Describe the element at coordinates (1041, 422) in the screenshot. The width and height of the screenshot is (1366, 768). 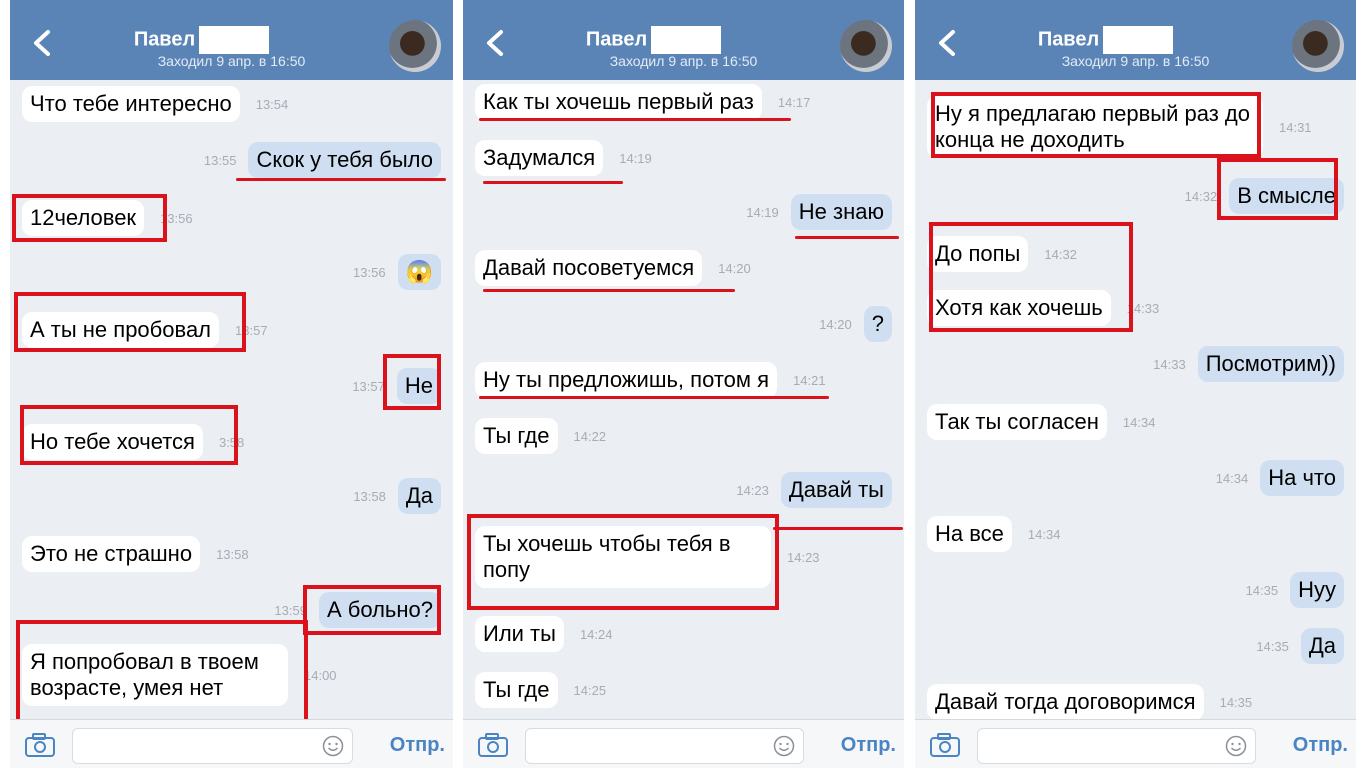
I see `message-in: Так ты согласен 14:34` at that location.